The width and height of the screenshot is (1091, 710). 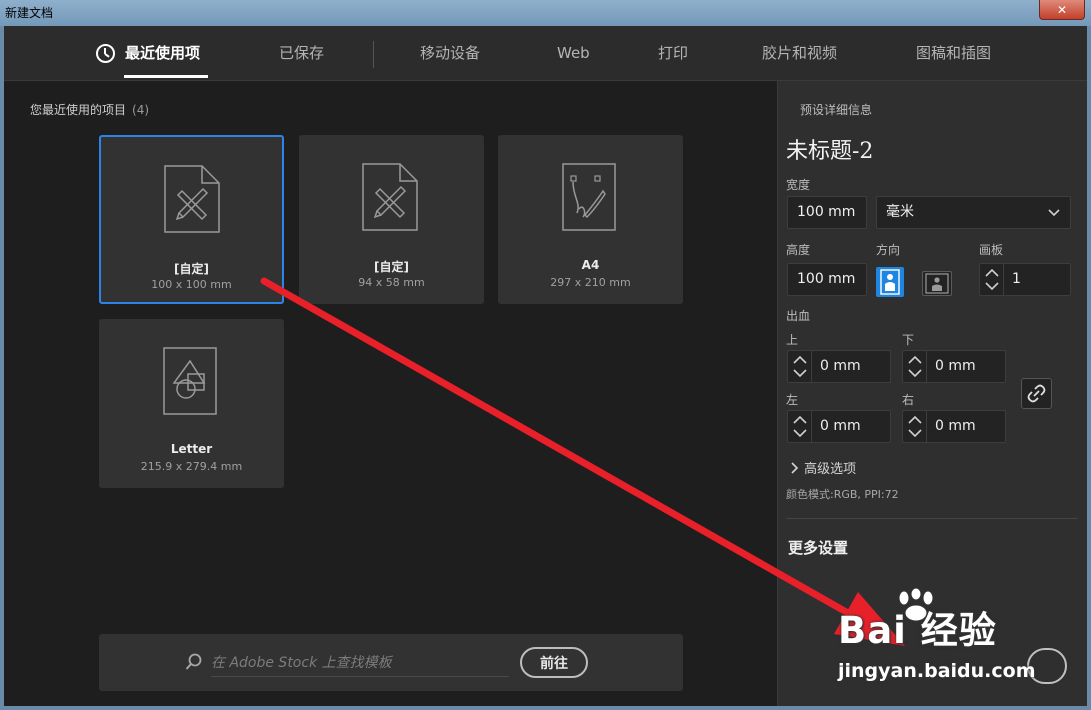 What do you see at coordinates (900, 212) in the screenshot?
I see `unit-select-value: 毫米` at bounding box center [900, 212].